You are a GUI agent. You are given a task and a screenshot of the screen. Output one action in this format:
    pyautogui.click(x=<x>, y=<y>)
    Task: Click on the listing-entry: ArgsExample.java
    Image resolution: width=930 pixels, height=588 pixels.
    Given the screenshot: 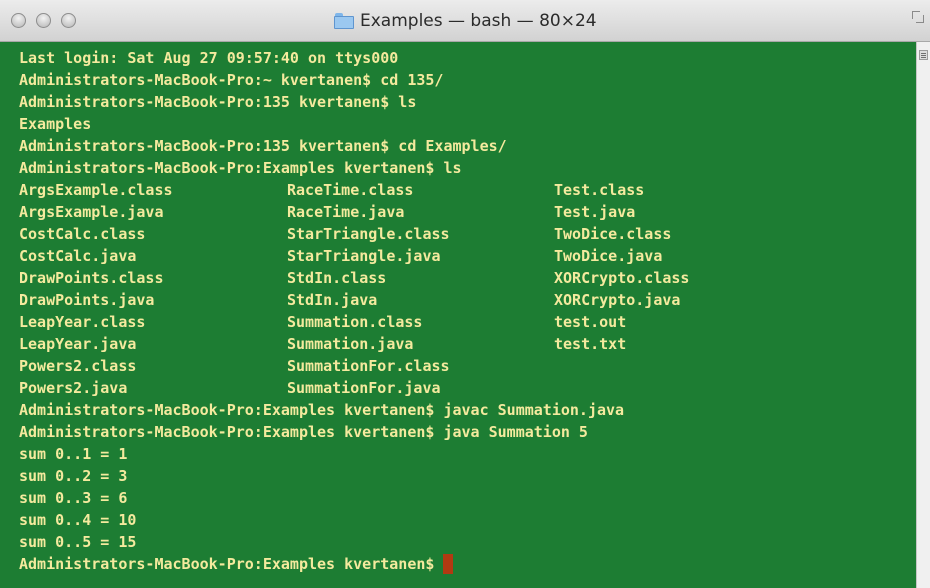 What is the action you would take?
    pyautogui.click(x=91, y=212)
    